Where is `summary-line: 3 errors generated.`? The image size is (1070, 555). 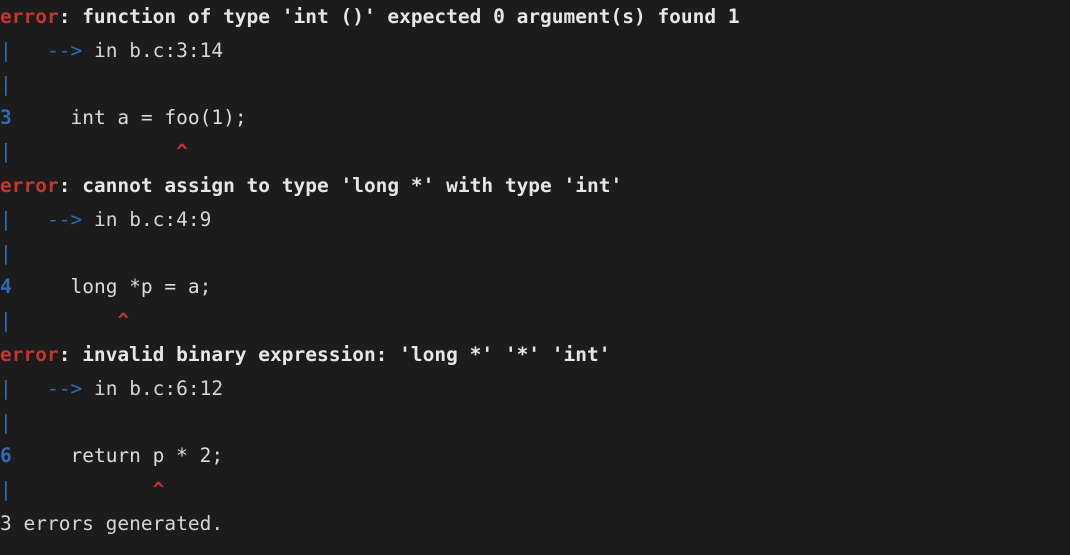 summary-line: 3 errors generated. is located at coordinates (535, 524).